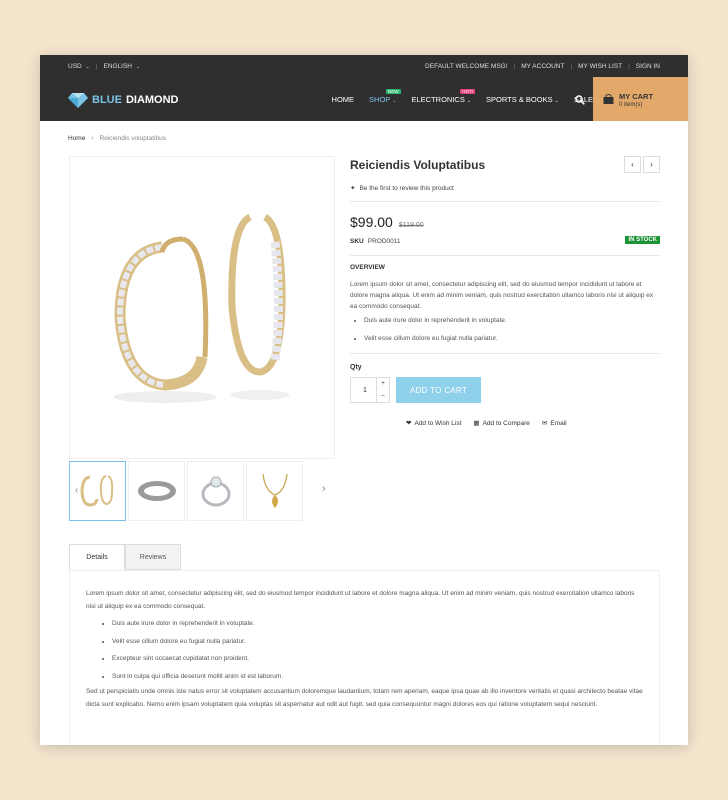 This screenshot has height=800, width=728. Describe the element at coordinates (468, 91) in the screenshot. I see `hot-badge: HOT!` at that location.